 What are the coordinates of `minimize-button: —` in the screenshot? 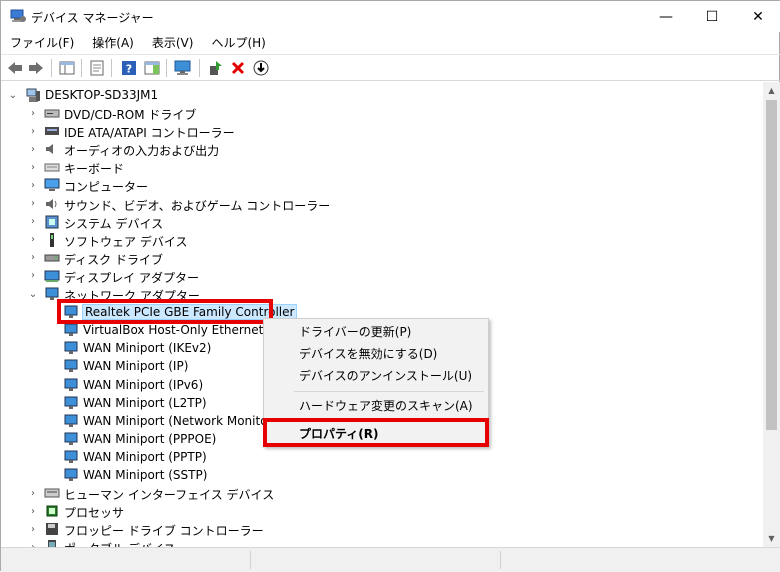 It's located at (666, 16).